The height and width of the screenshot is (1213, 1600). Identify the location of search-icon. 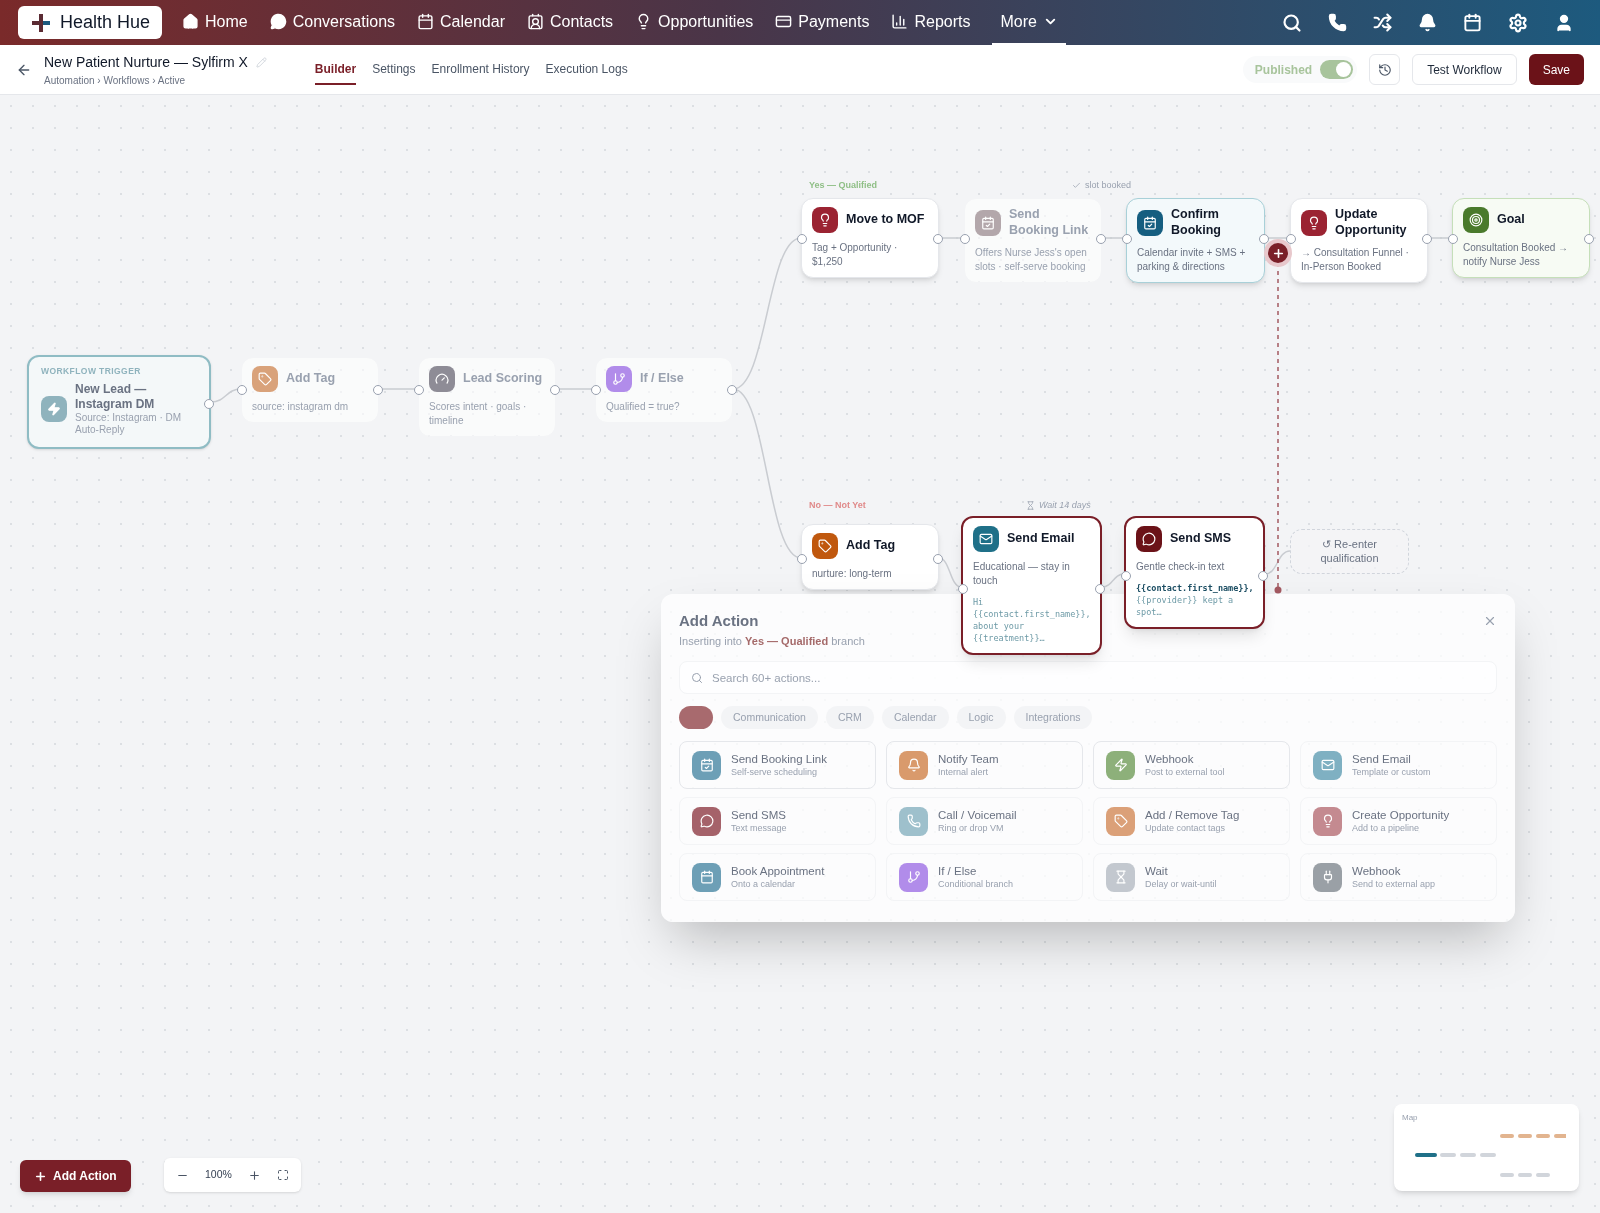
(1292, 22).